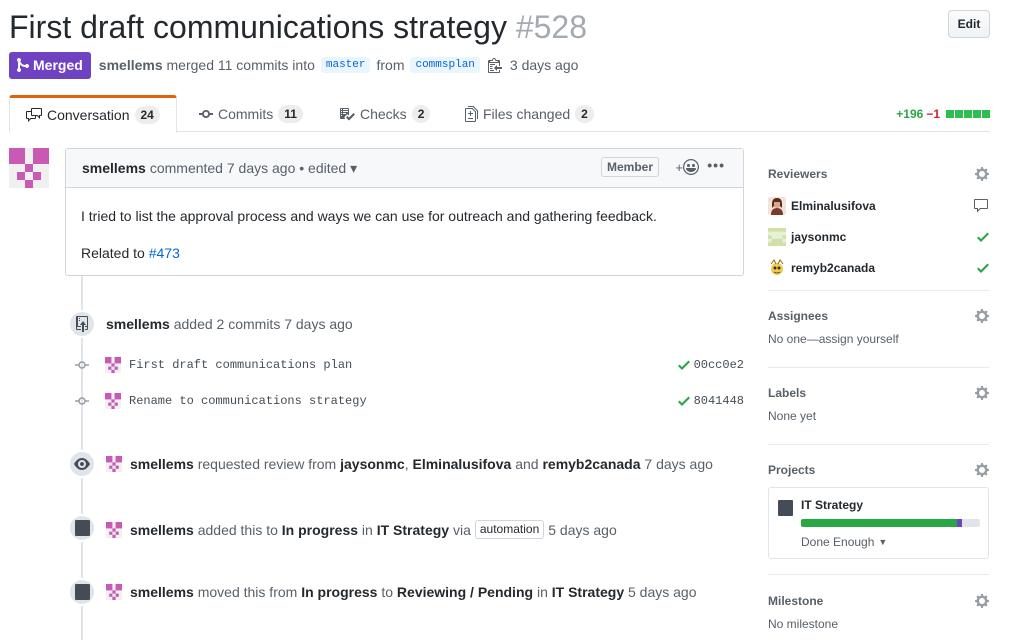 The image size is (1010, 640). What do you see at coordinates (943, 114) in the screenshot?
I see `diffstat: +196 −1` at bounding box center [943, 114].